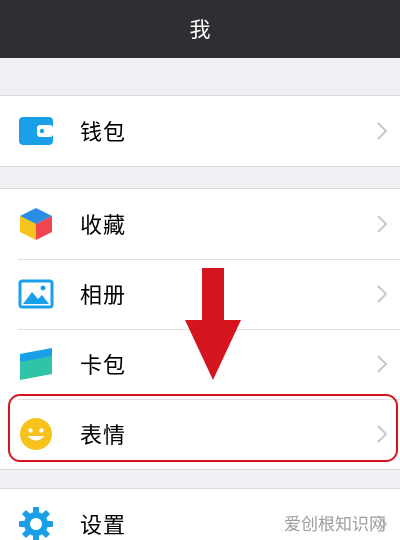  Describe the element at coordinates (213, 324) in the screenshot. I see `annotation-arrow-down-icon` at that location.